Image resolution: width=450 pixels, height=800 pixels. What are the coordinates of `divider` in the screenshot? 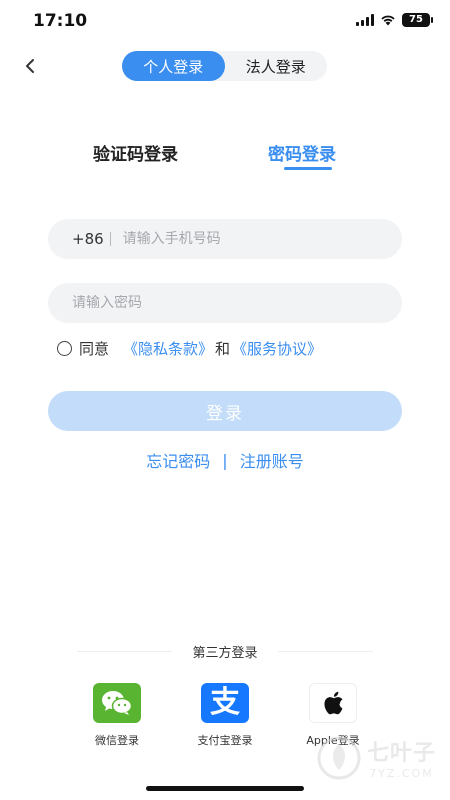 It's located at (110, 239).